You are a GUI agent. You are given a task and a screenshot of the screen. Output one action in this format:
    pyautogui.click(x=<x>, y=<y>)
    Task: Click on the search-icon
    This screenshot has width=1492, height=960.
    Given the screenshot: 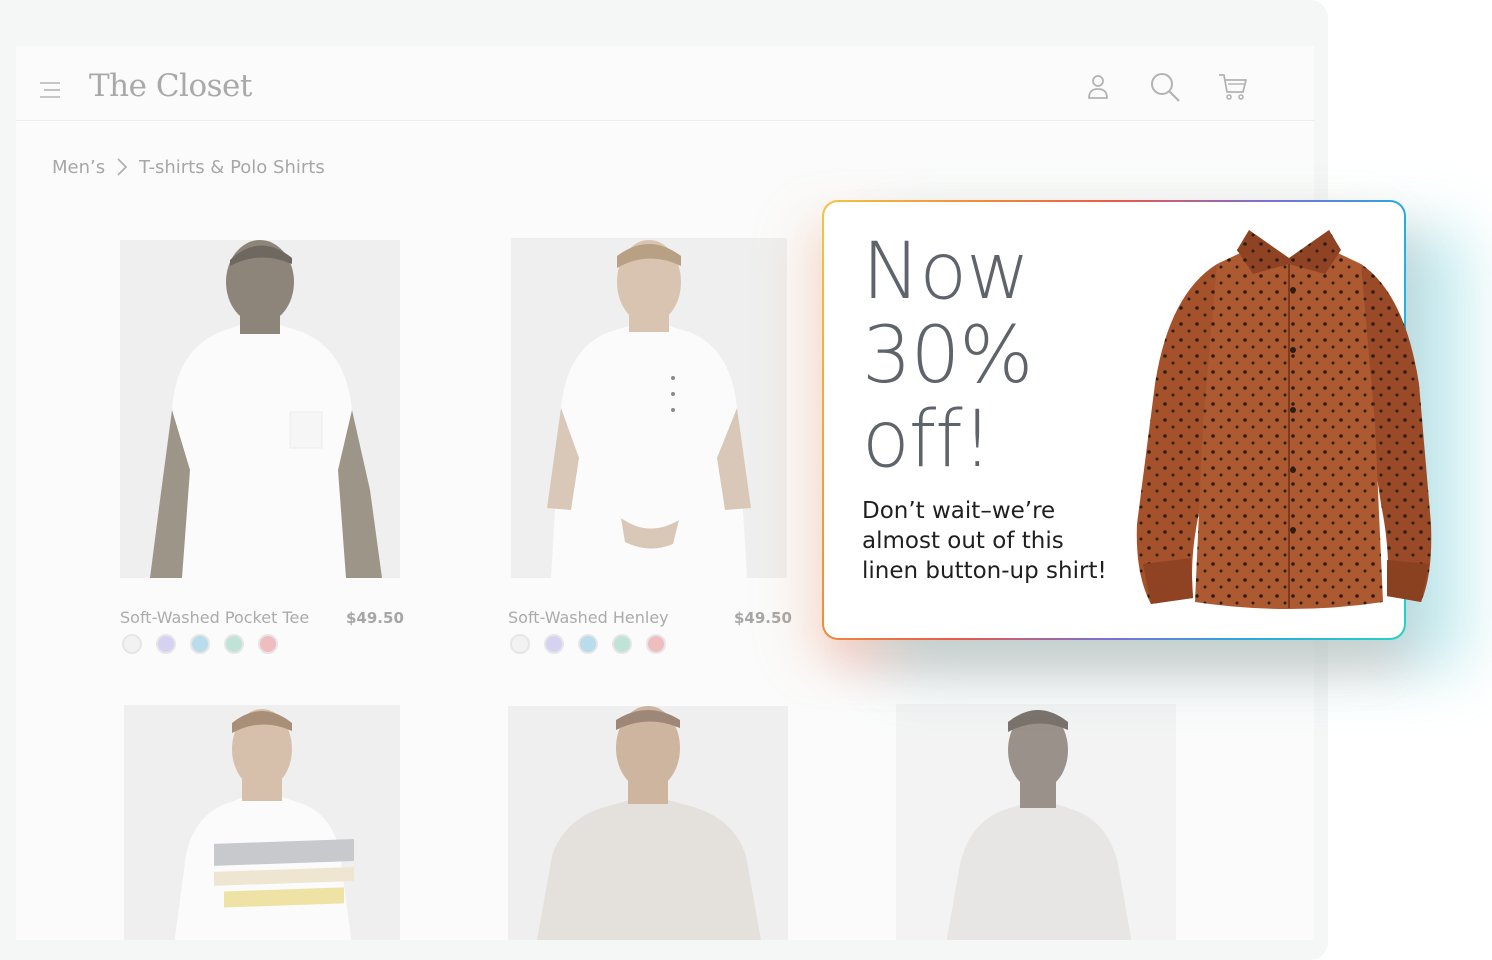 What is the action you would take?
    pyautogui.click(x=1165, y=87)
    